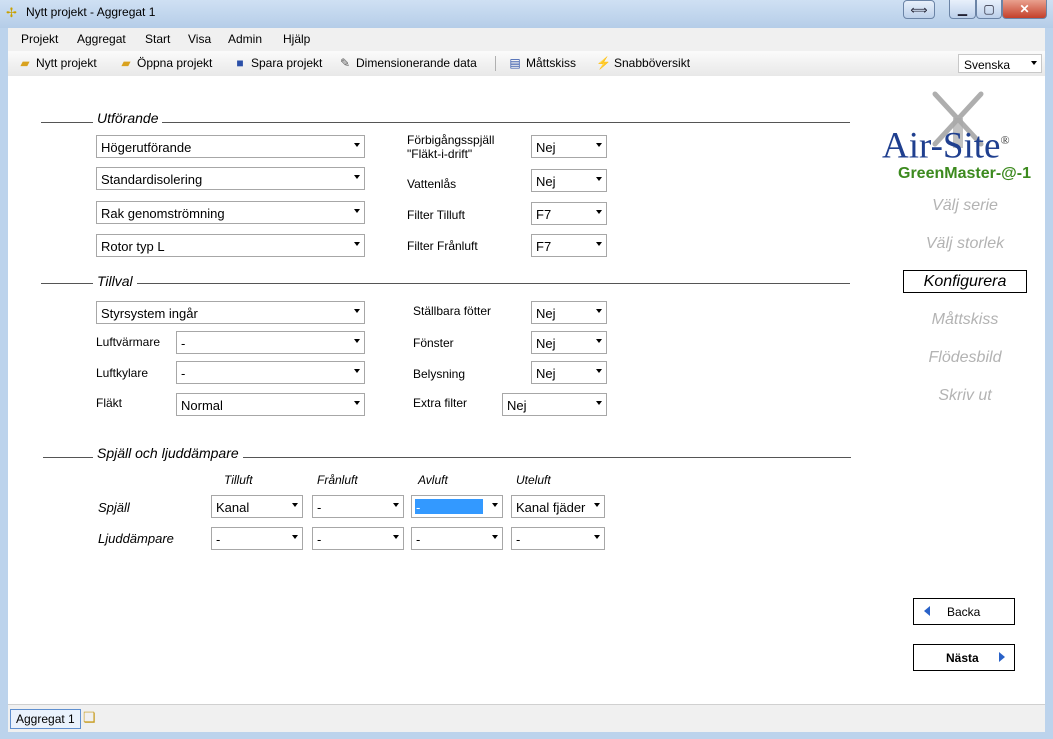 This screenshot has height=739, width=1053. What do you see at coordinates (971, 146) in the screenshot?
I see `logo-site-text: Site` at bounding box center [971, 146].